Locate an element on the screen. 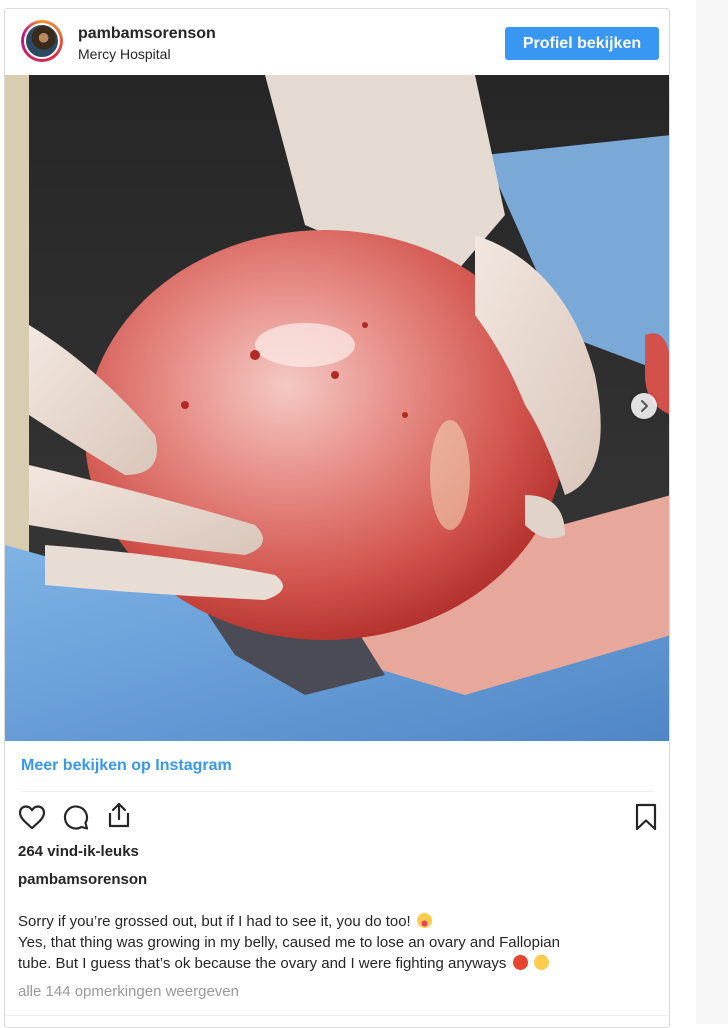 This screenshot has width=728, height=1028. chevron-right-icon is located at coordinates (644, 406).